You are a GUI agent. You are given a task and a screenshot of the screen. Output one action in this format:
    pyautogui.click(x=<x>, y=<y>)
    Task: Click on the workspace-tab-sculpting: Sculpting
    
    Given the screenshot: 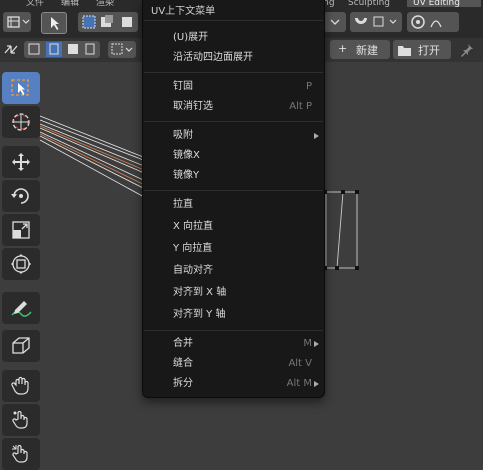 What is the action you would take?
    pyautogui.click(x=369, y=3)
    